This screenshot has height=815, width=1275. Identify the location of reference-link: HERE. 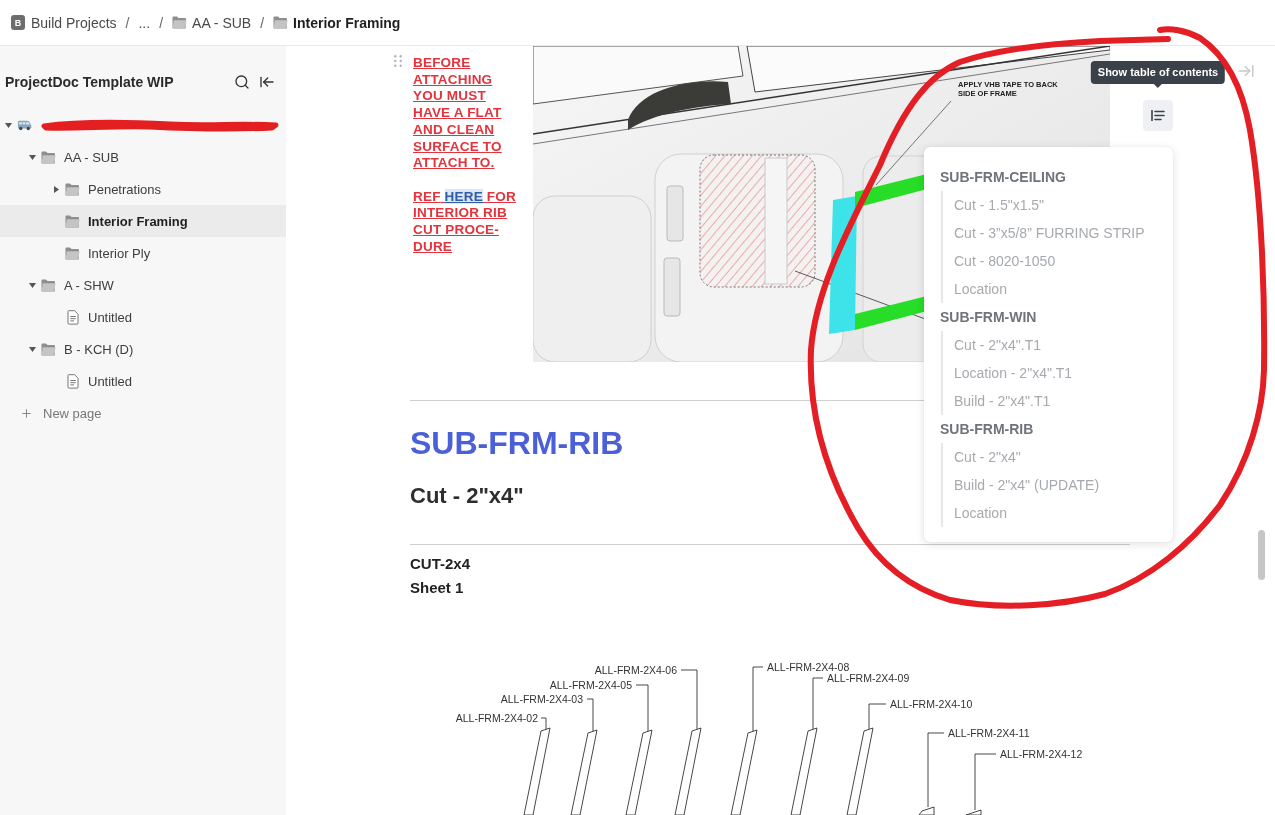
(463, 196).